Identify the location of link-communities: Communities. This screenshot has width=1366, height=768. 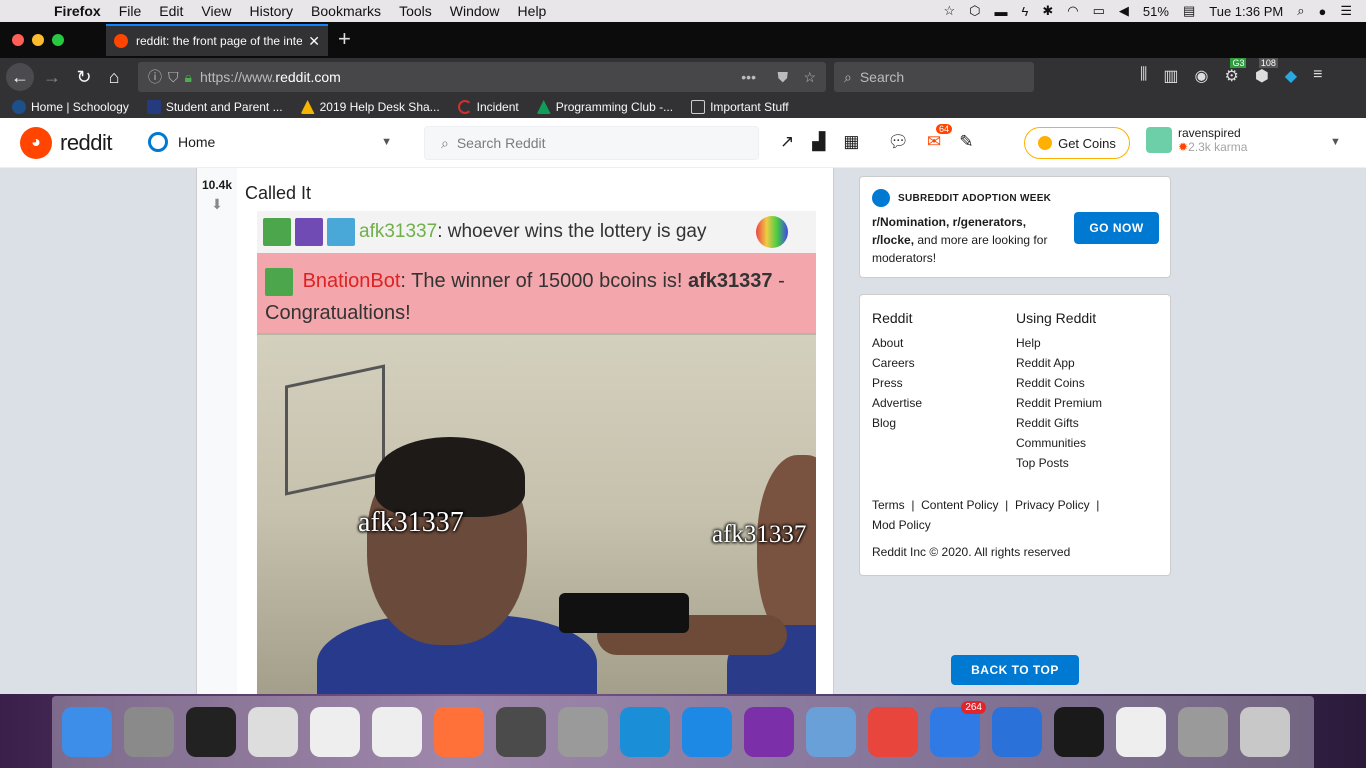
(1059, 443).